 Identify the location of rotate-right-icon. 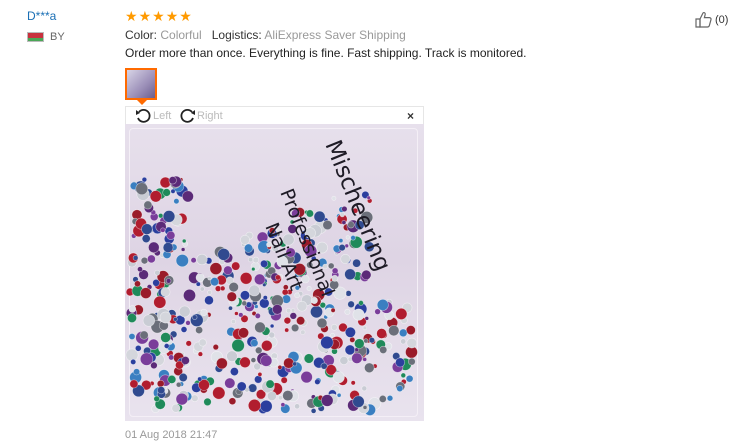
(187, 115).